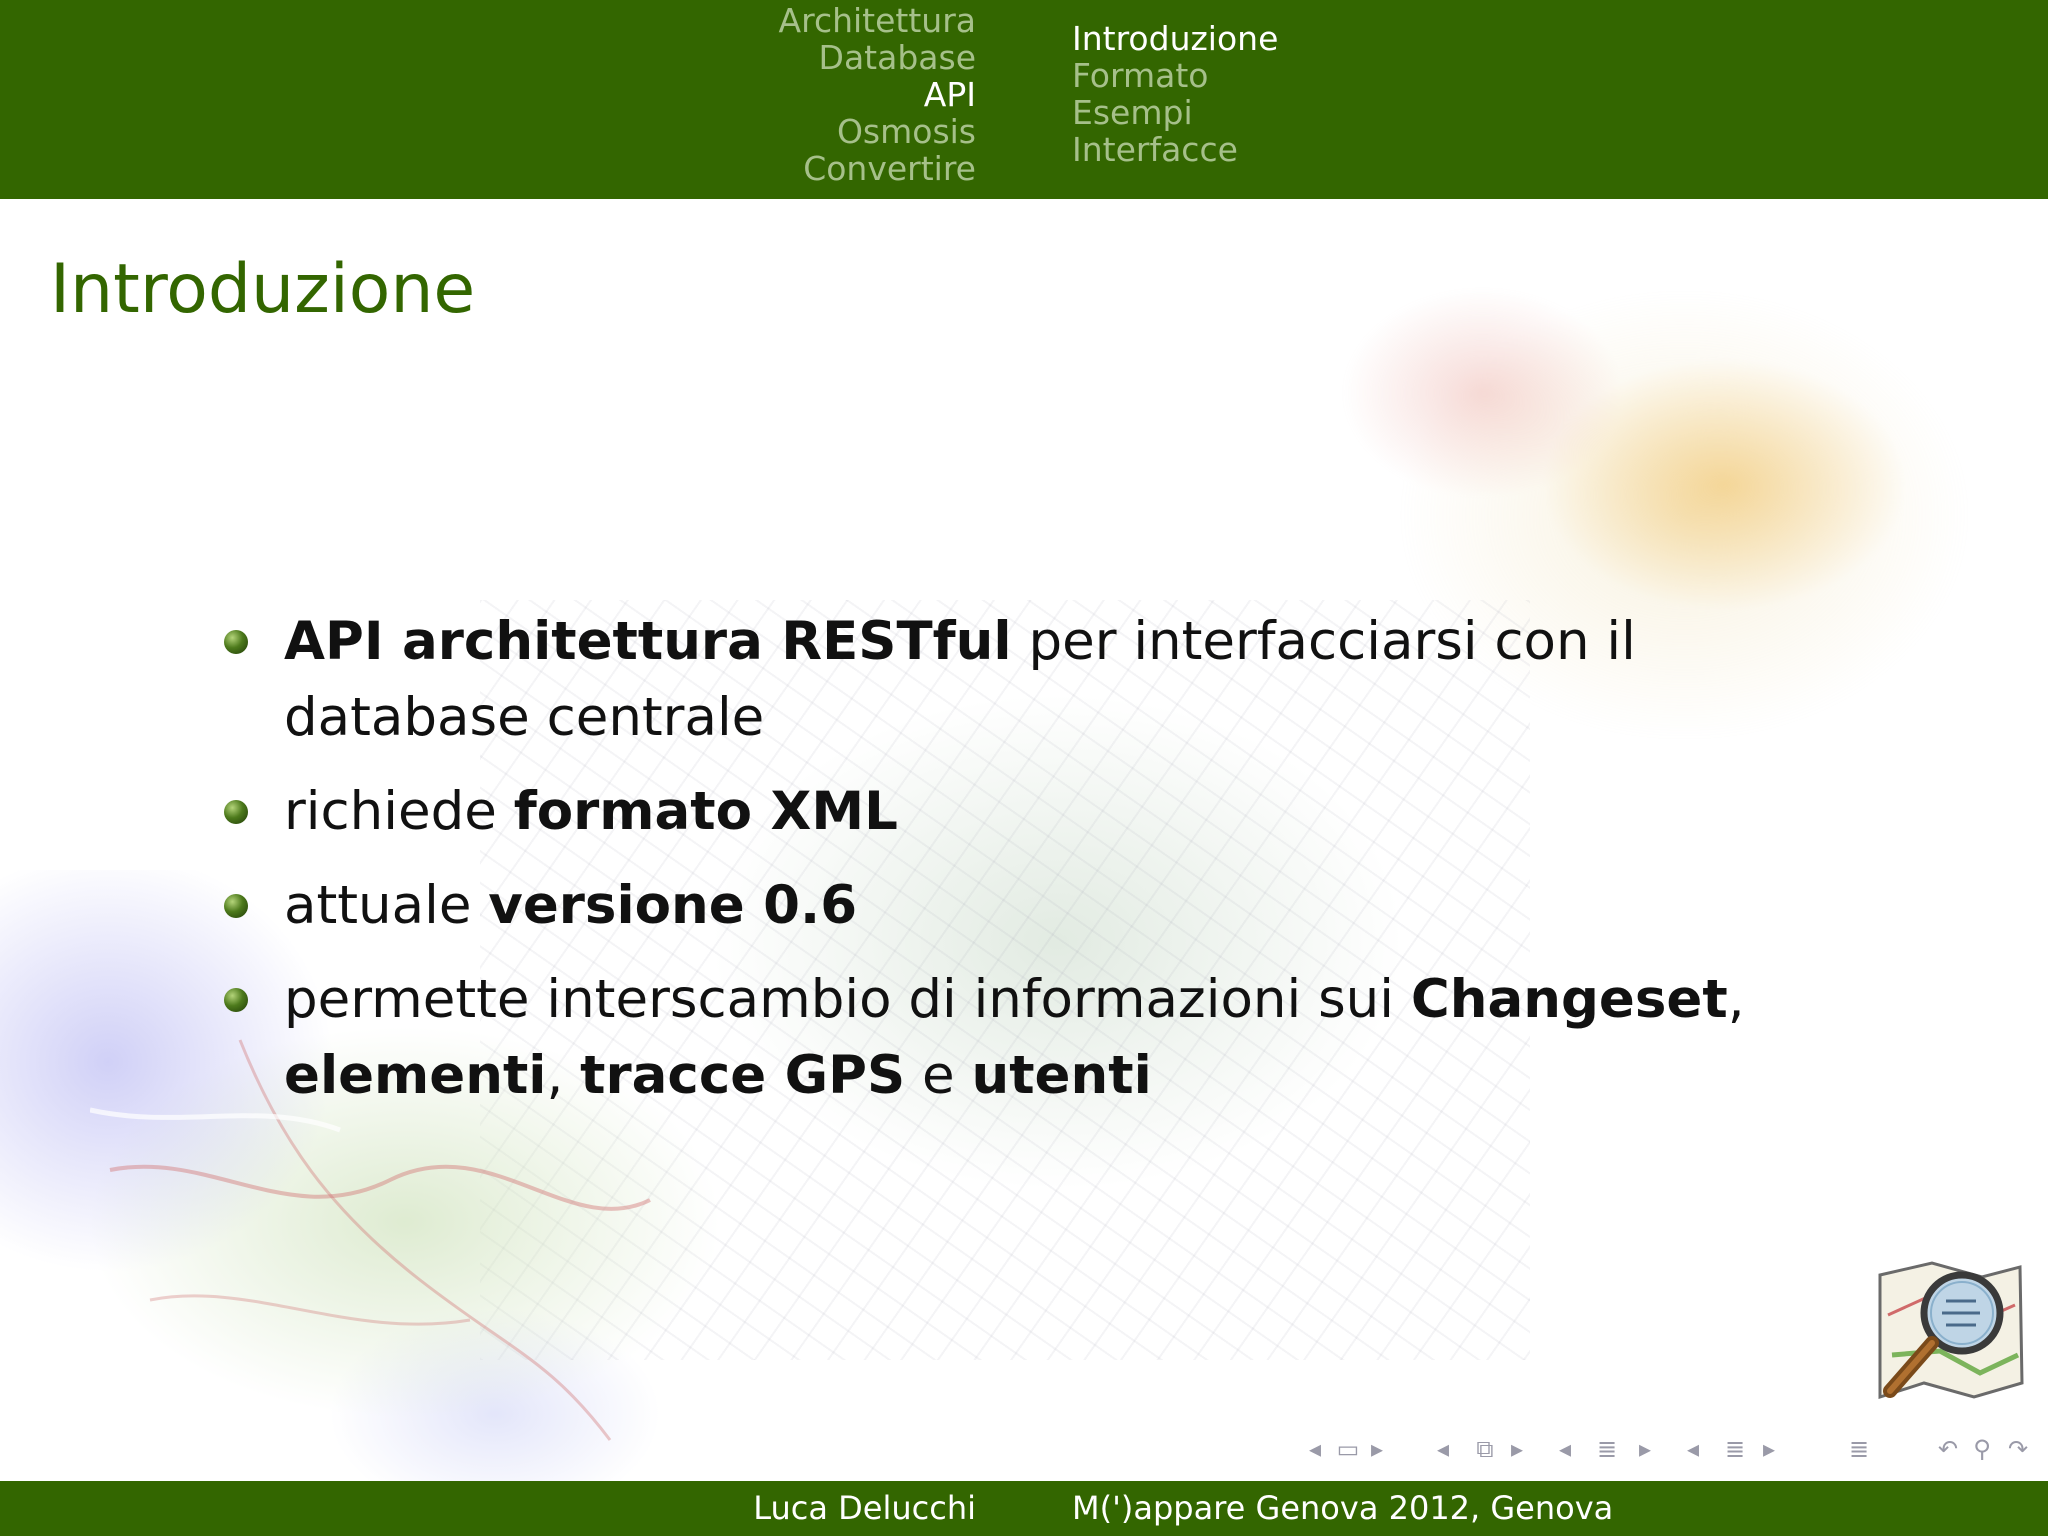  Describe the element at coordinates (673, 905) in the screenshot. I see `bullet-bold-text: versione 0.6` at that location.